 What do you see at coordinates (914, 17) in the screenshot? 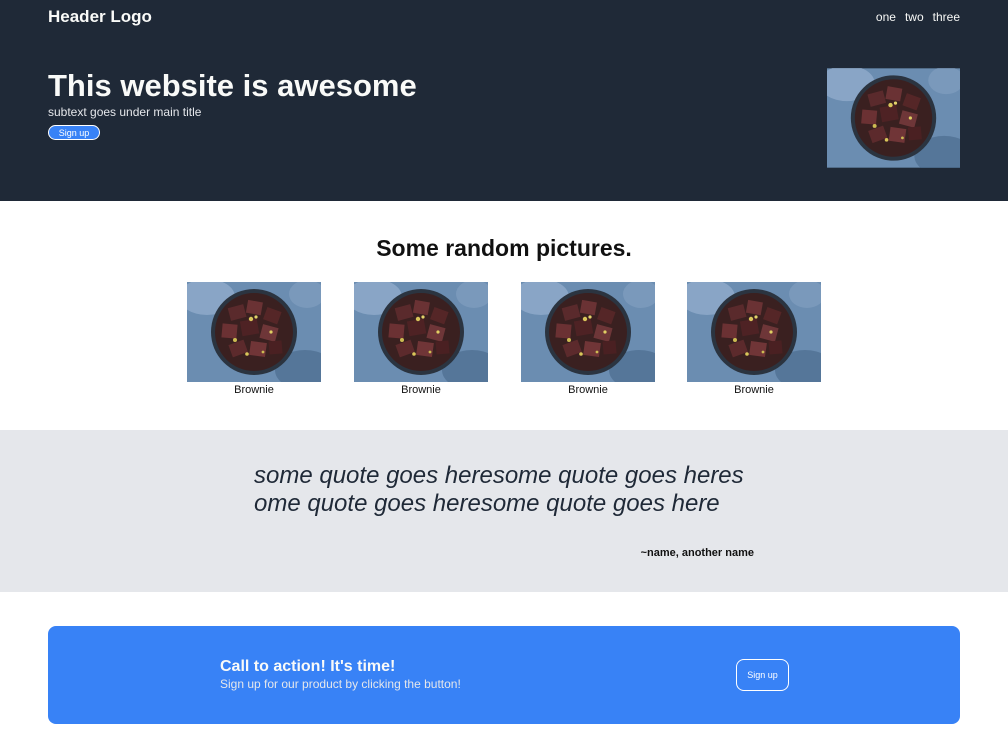
I see `nav-link-two: two` at bounding box center [914, 17].